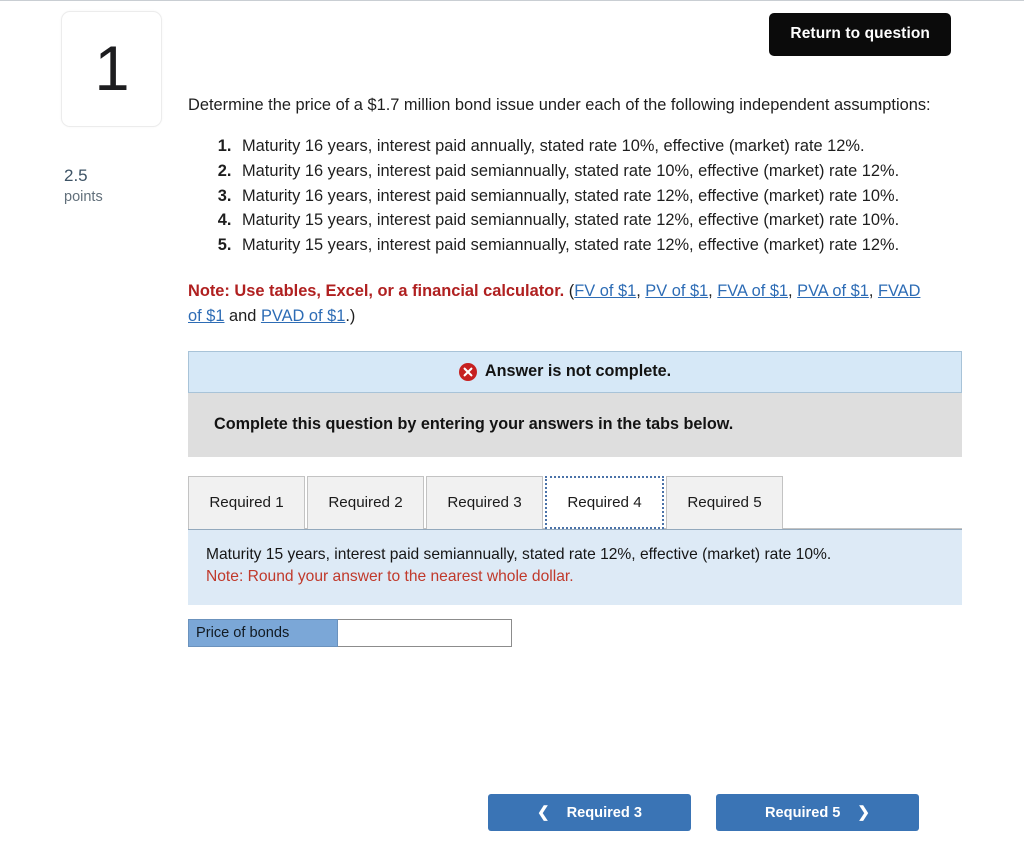 Image resolution: width=1024 pixels, height=862 pixels. Describe the element at coordinates (425, 632) in the screenshot. I see `price-of-bonds-input` at that location.